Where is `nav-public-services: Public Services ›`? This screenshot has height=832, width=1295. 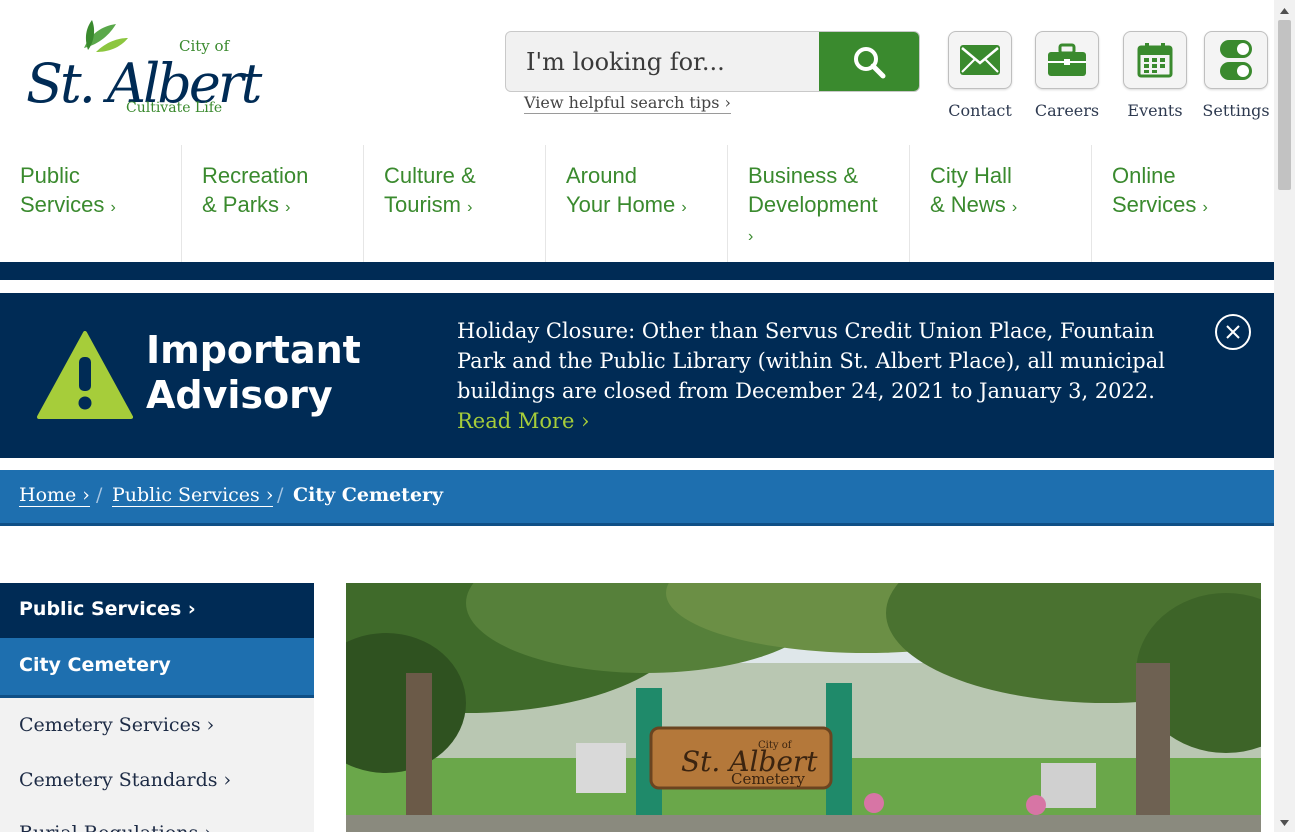 nav-public-services: Public Services › is located at coordinates (91, 204).